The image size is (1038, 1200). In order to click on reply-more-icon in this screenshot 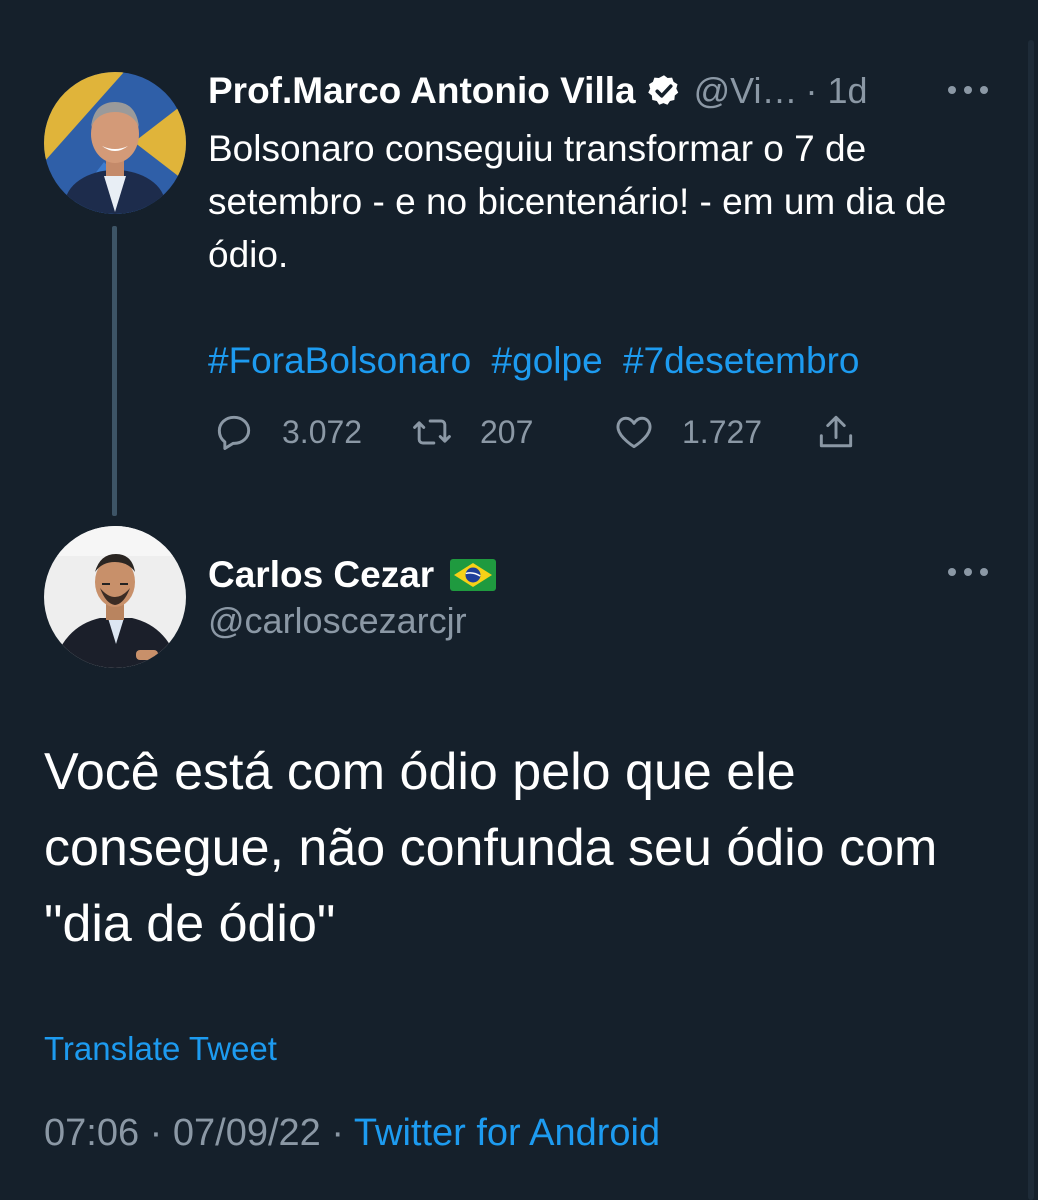, I will do `click(968, 572)`.